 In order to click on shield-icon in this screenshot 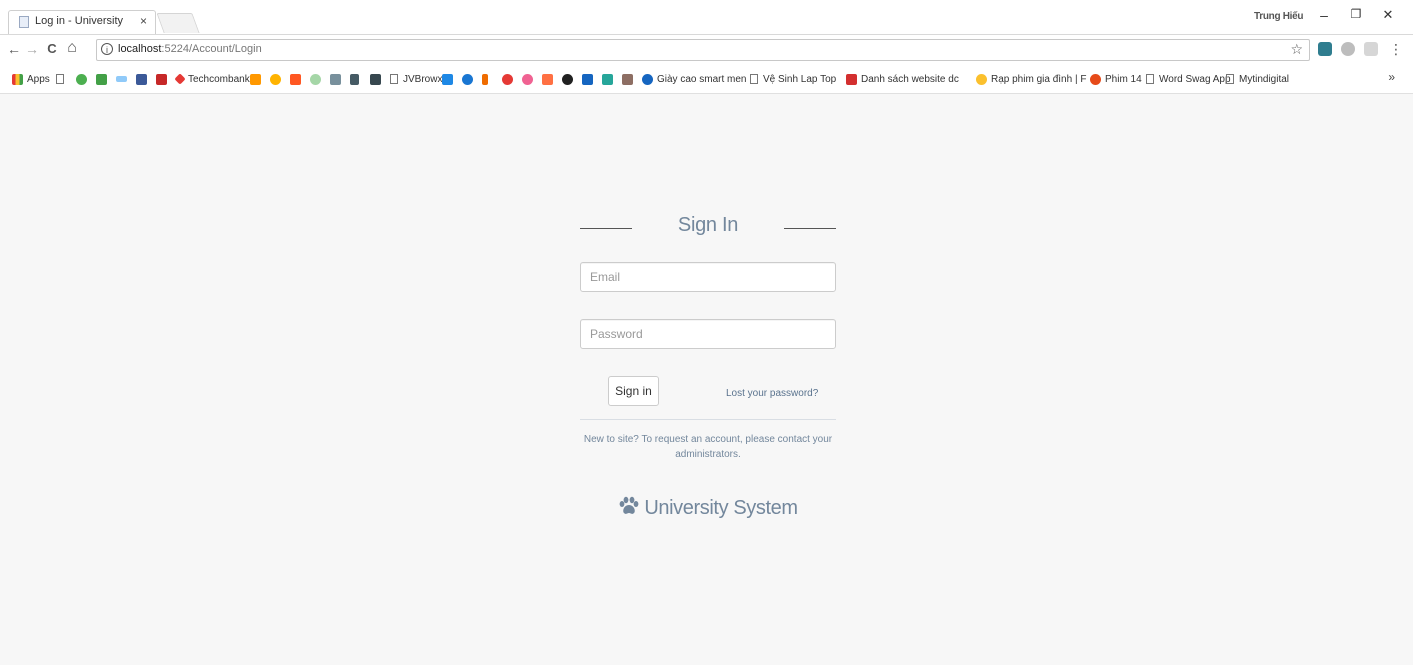, I will do `click(161, 79)`.